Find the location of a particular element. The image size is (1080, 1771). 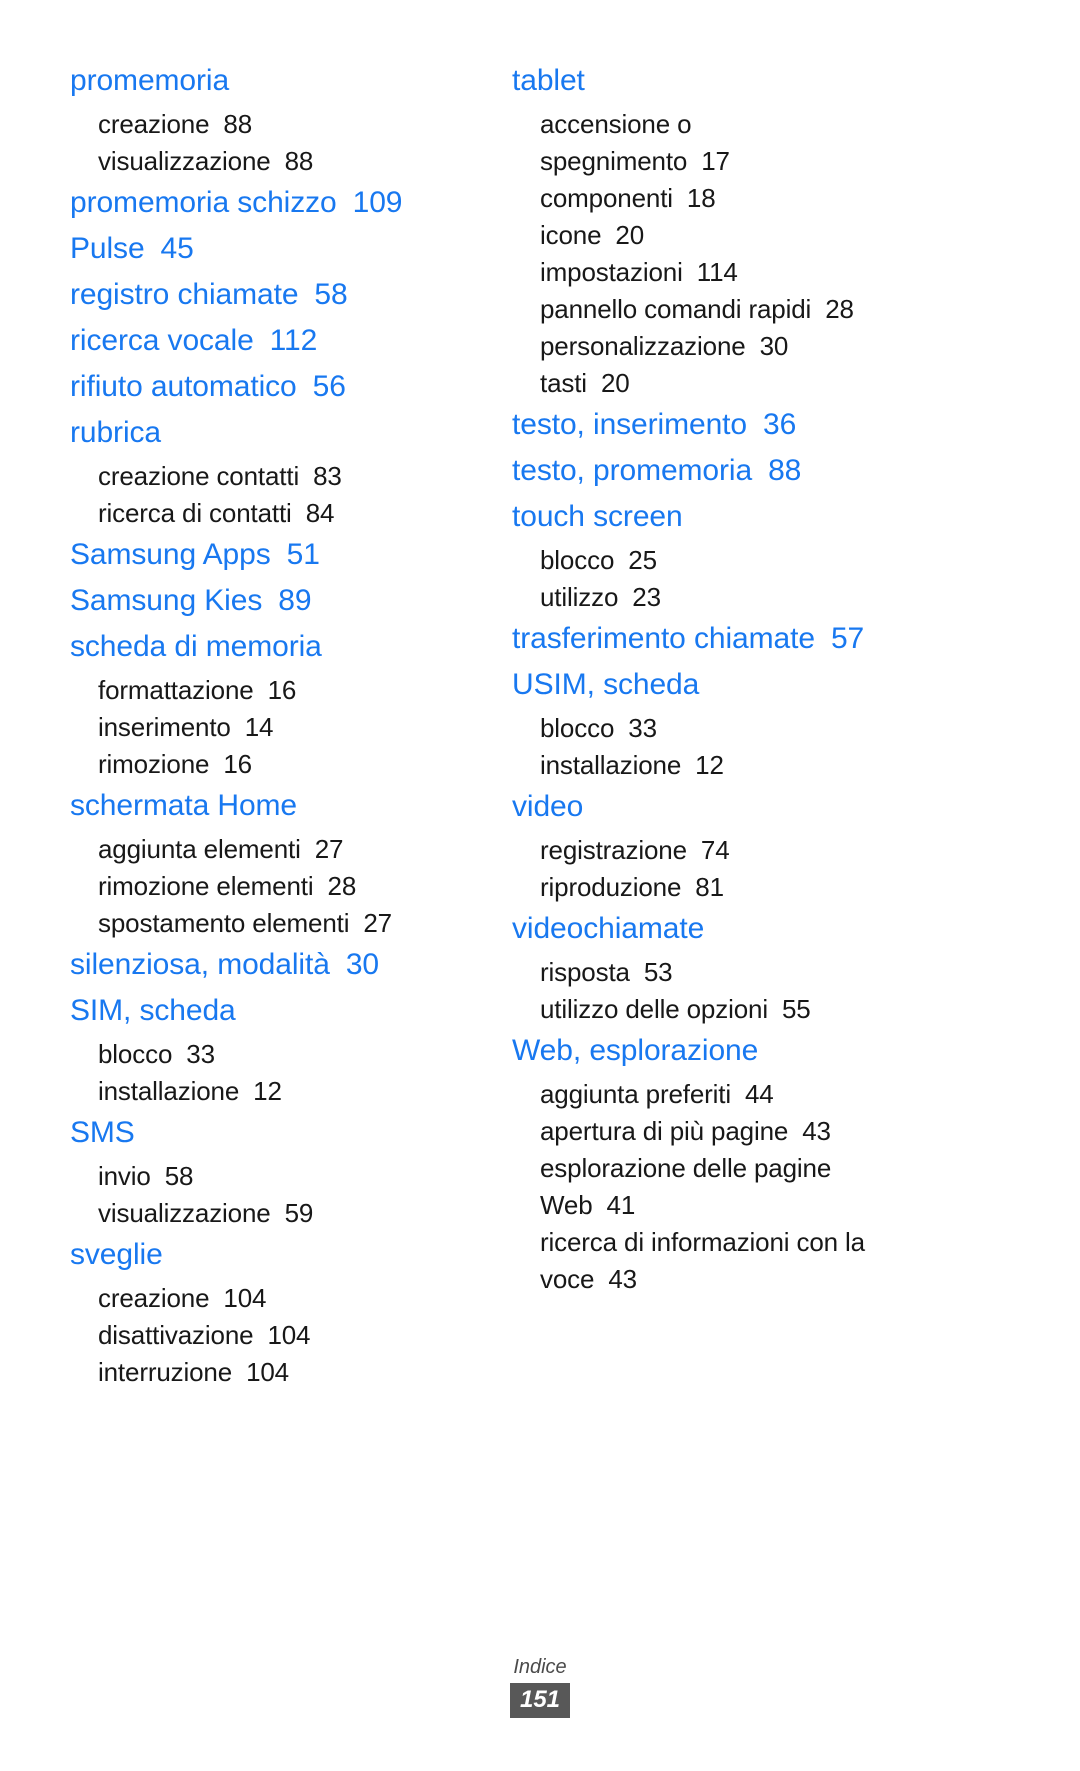

subterm-text: impostazioni is located at coordinates (611, 272).